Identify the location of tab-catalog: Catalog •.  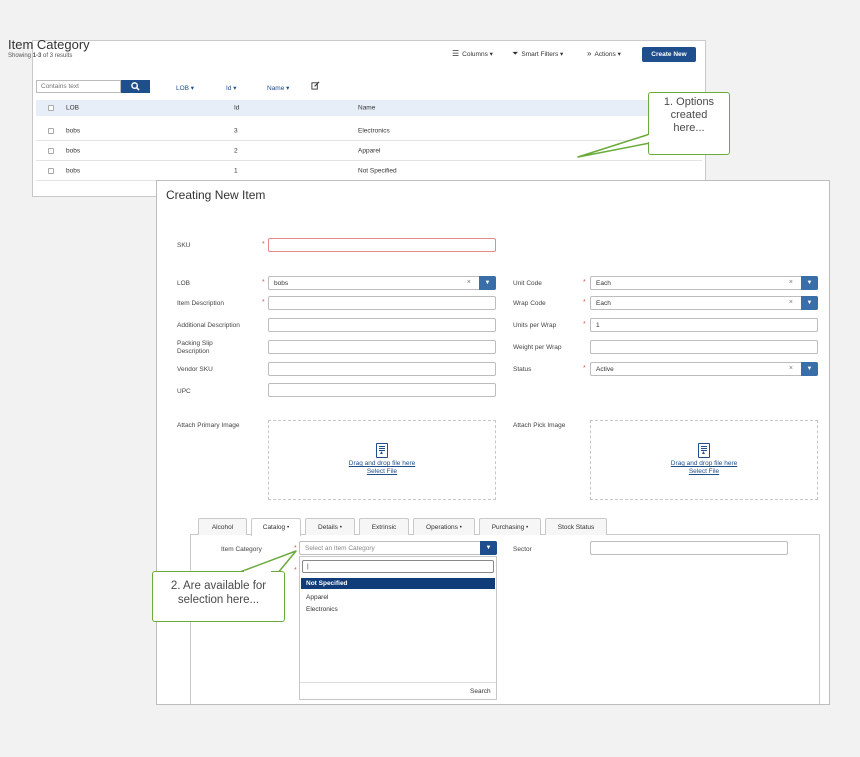
(276, 527).